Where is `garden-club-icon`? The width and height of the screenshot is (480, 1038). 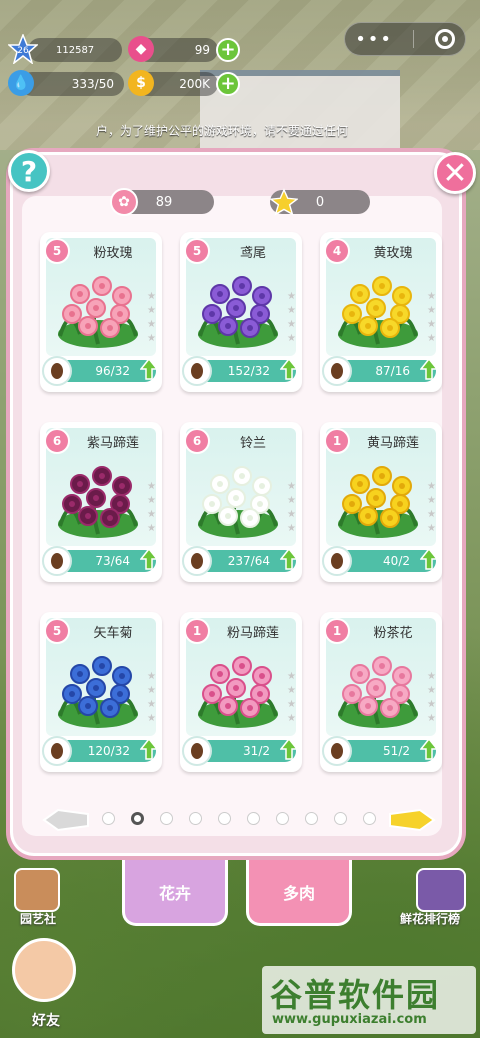
garden-club-icon is located at coordinates (37, 890).